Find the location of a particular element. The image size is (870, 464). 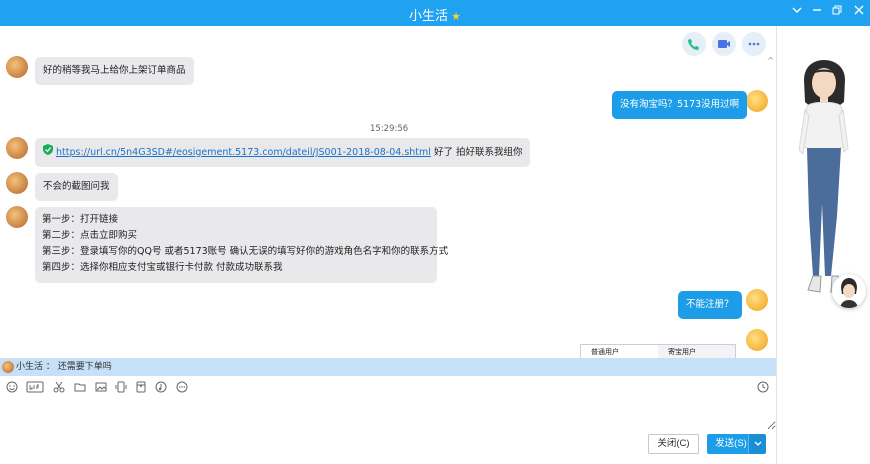

window-title: 小生活 ★ is located at coordinates (435, 14).